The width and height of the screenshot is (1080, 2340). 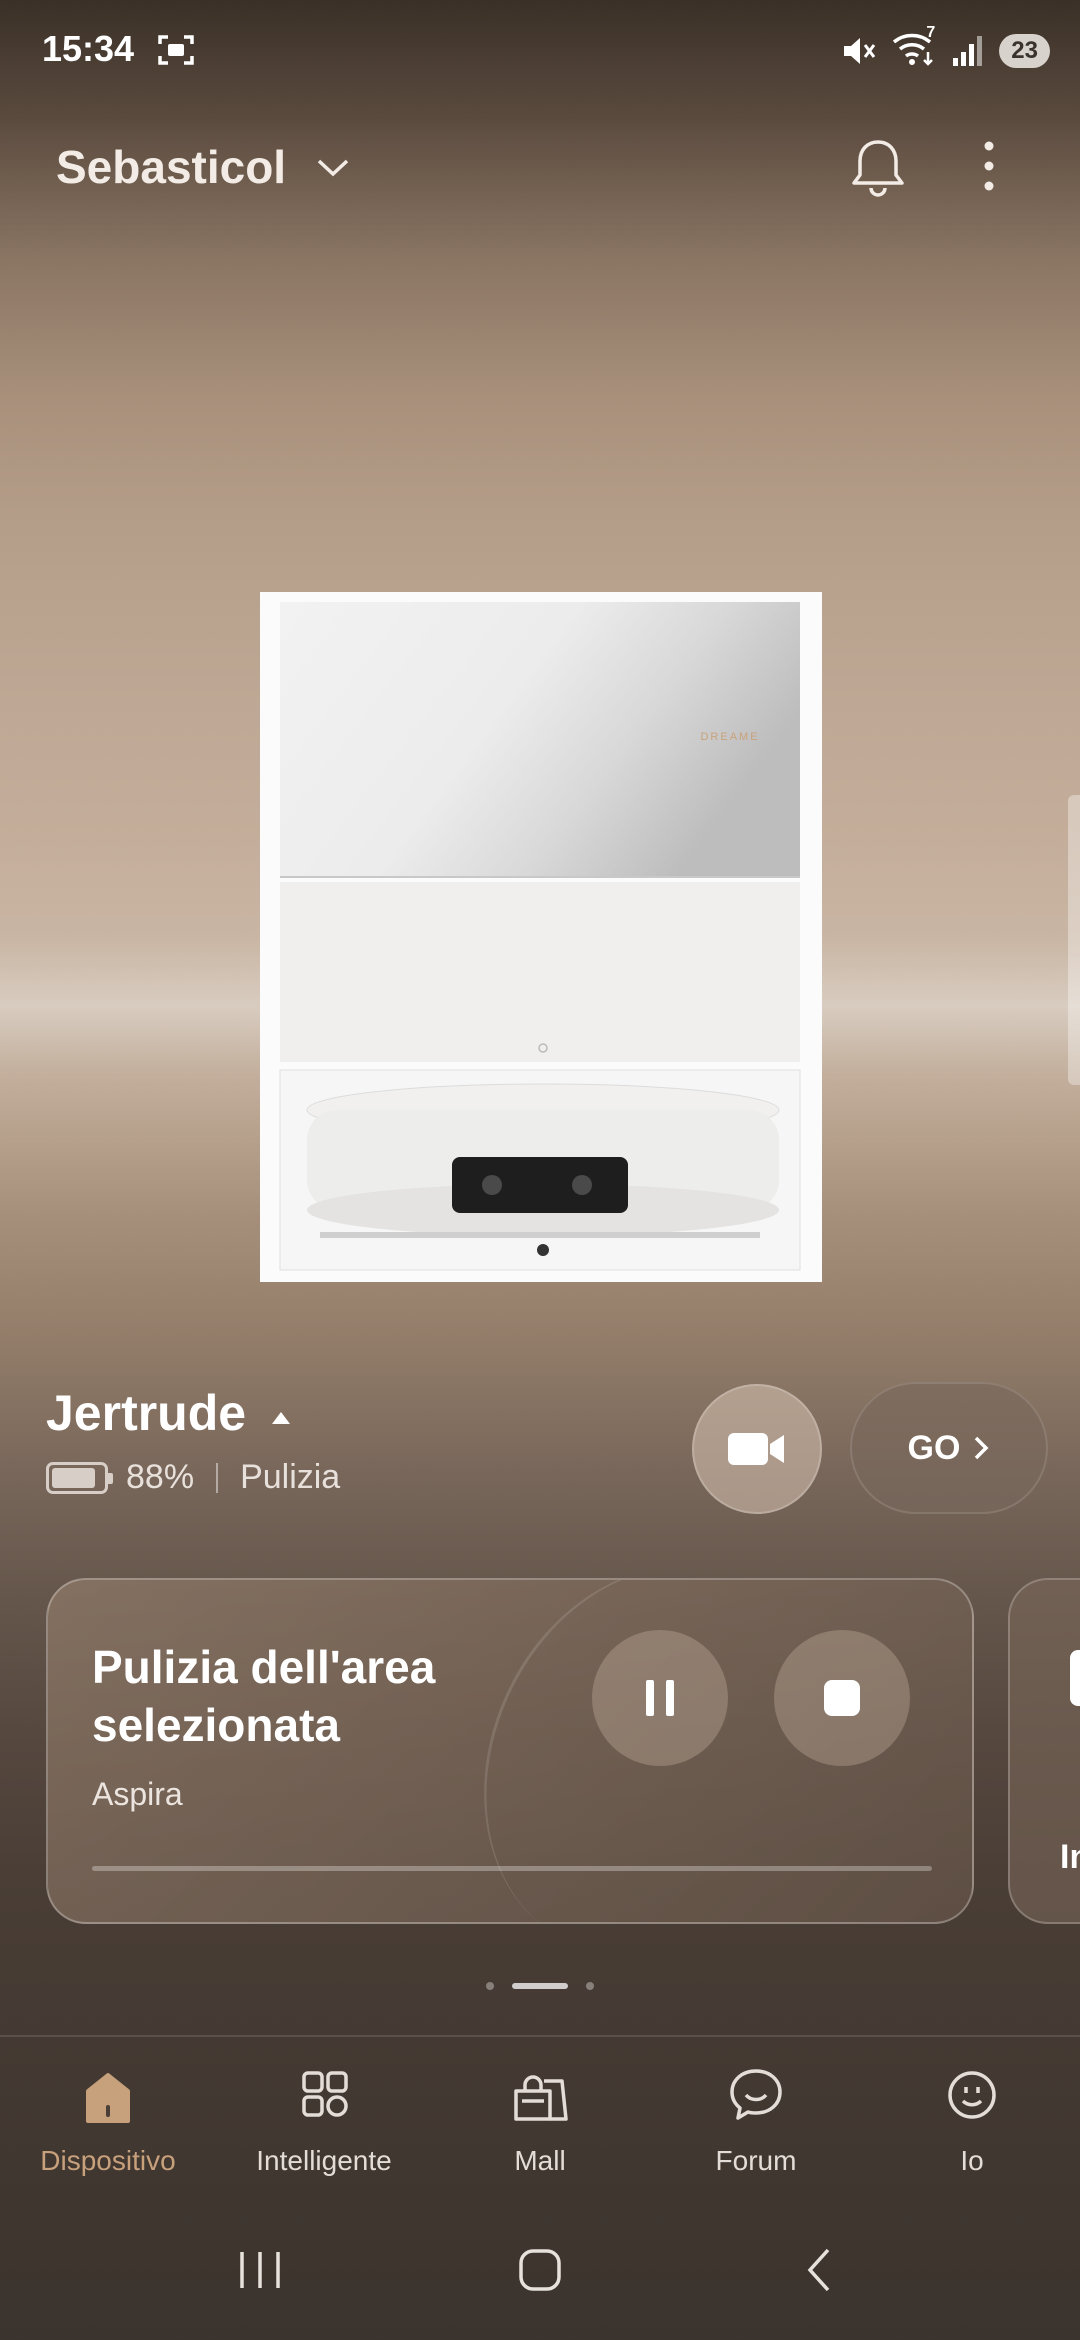 I want to click on screen-record-icon, so click(x=176, y=50).